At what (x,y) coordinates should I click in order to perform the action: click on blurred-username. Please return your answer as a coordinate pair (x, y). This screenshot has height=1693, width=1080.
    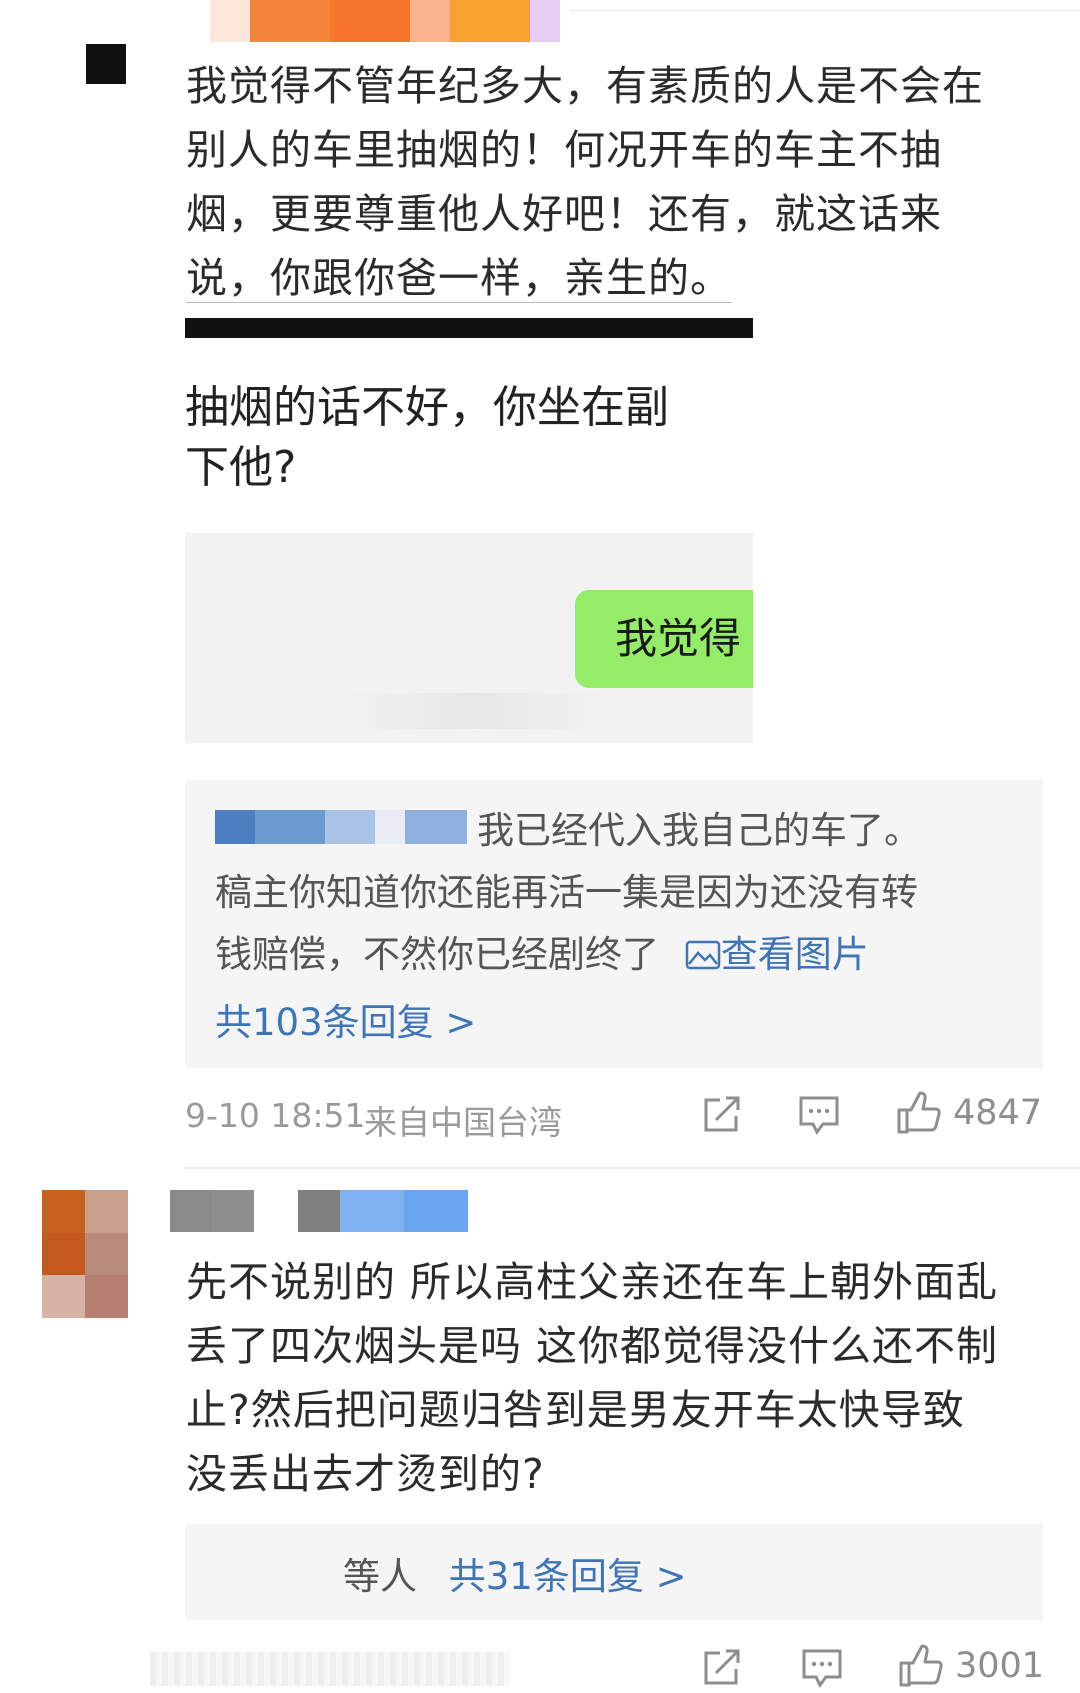
    Looking at the image, I should click on (319, 1211).